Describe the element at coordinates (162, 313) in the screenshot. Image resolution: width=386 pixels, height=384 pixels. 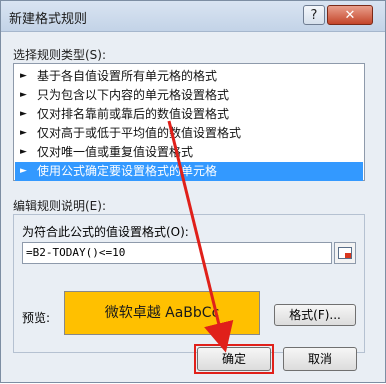
I see `format-preview: 微软卓越 AaBbCc` at that location.